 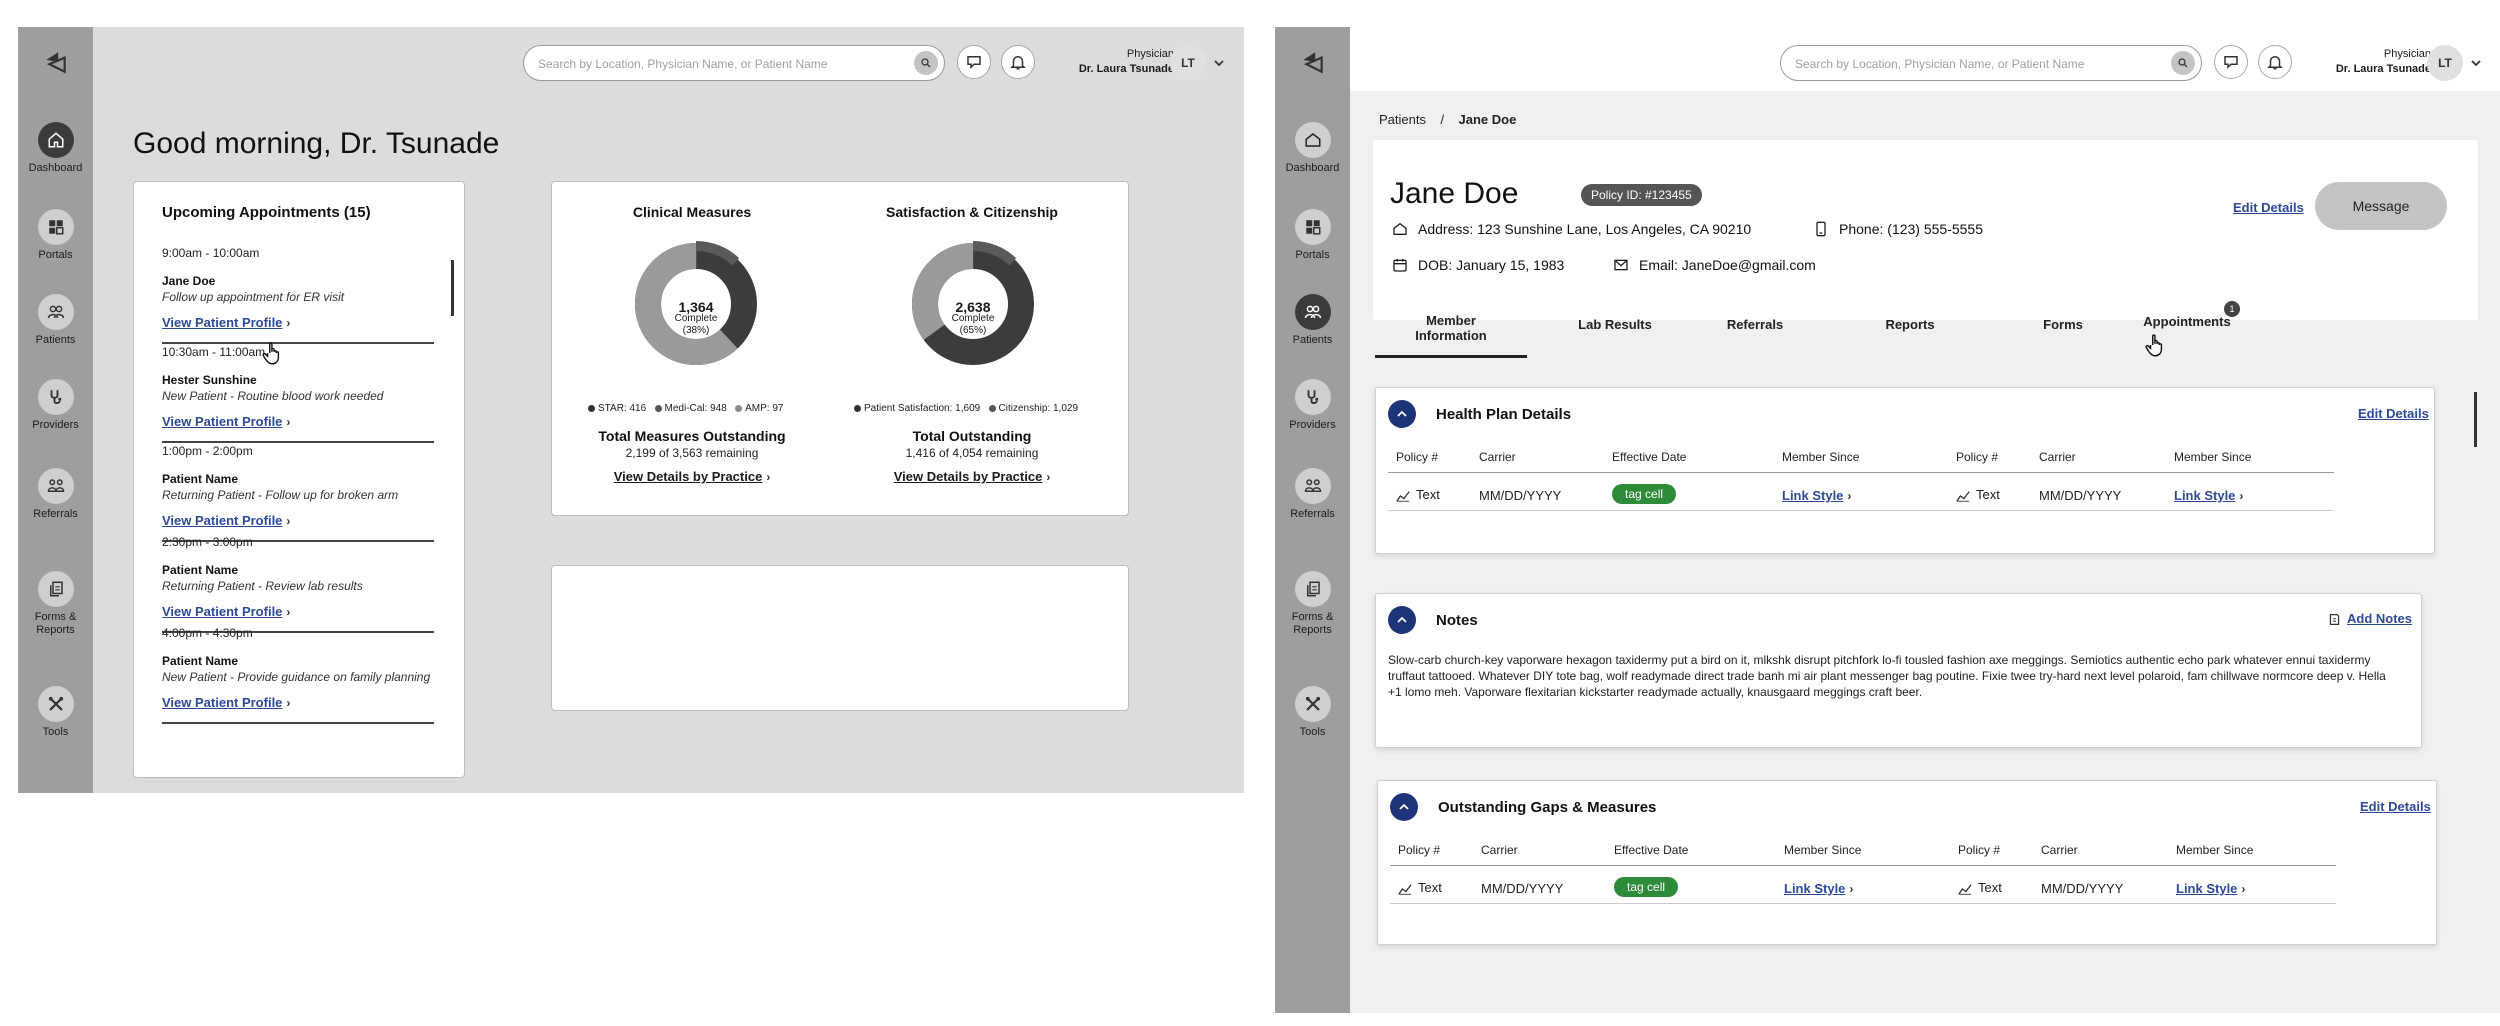 What do you see at coordinates (2232, 309) in the screenshot?
I see `appointments-badge: 1` at bounding box center [2232, 309].